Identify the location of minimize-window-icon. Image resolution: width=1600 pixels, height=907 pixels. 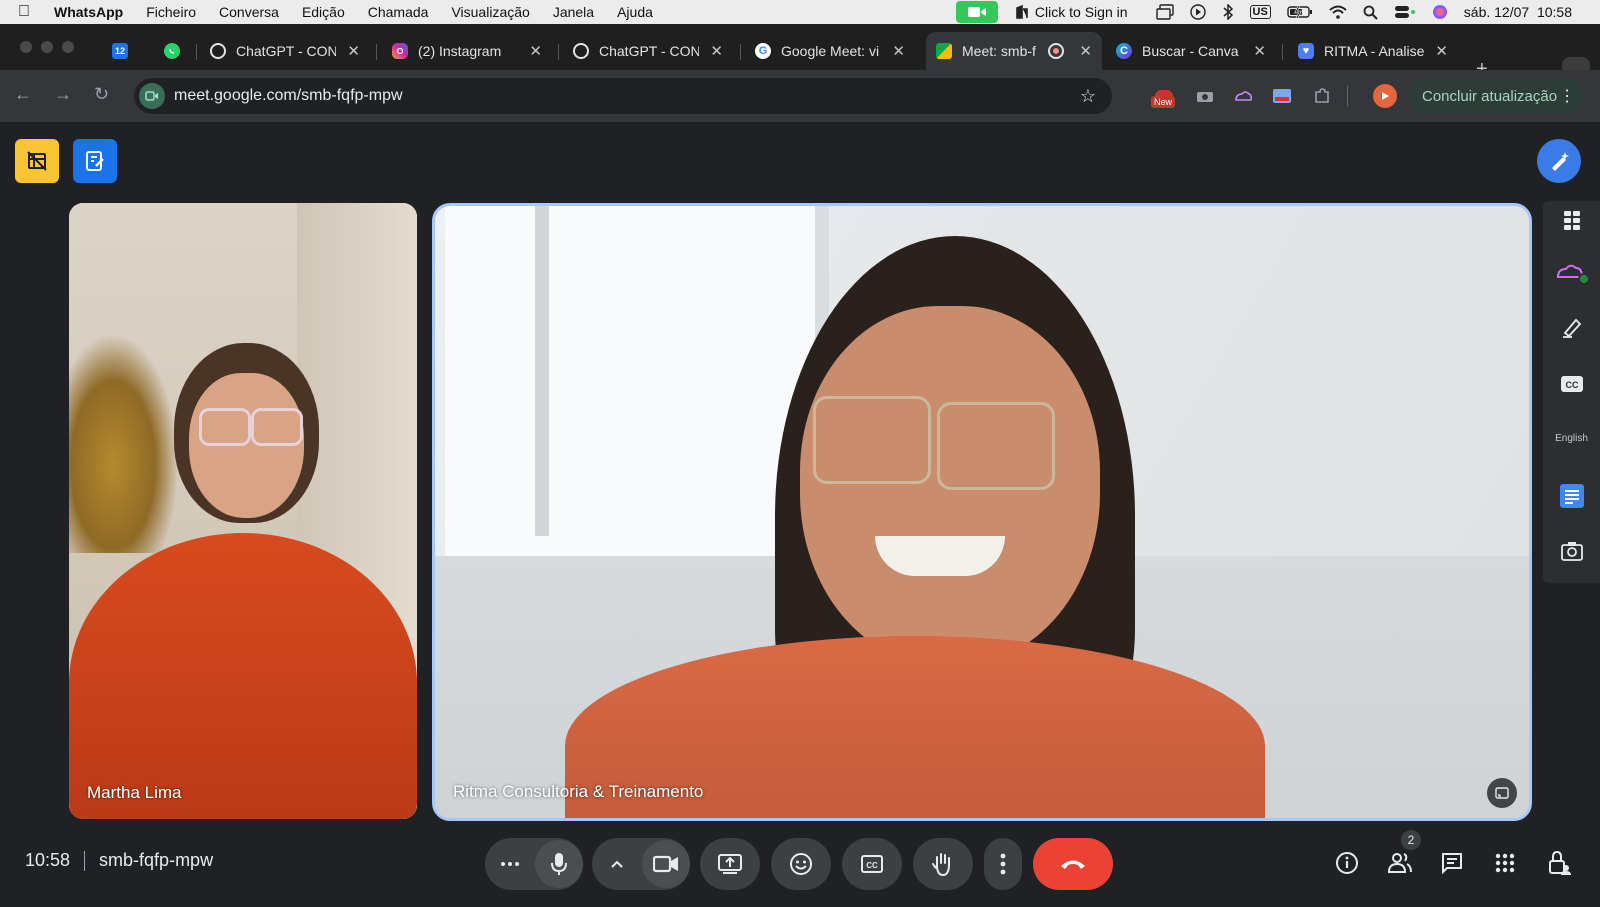
(47, 47).